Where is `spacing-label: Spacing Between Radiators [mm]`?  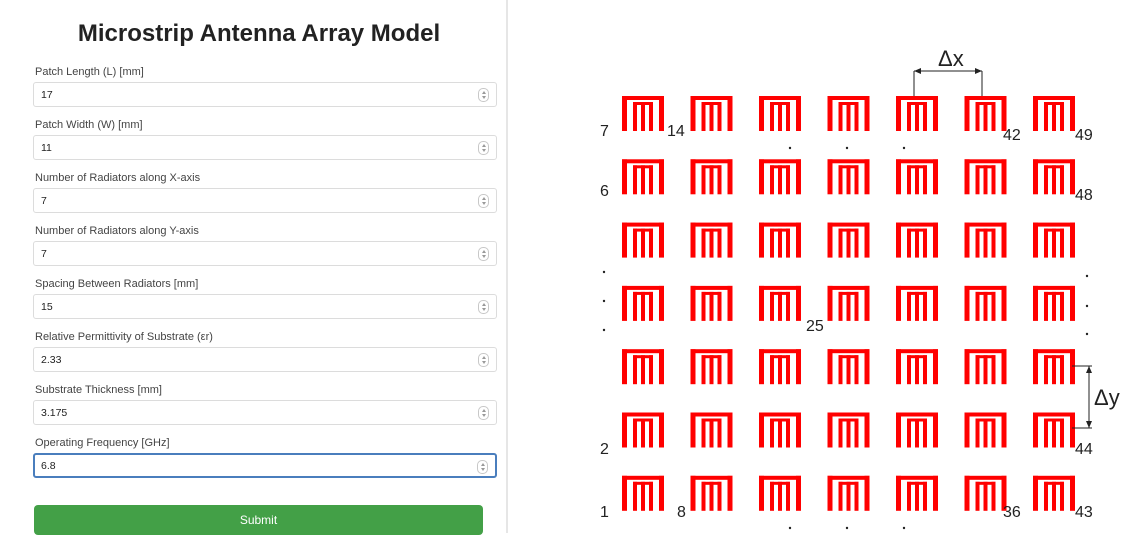 spacing-label: Spacing Between Radiators [mm] is located at coordinates (117, 284).